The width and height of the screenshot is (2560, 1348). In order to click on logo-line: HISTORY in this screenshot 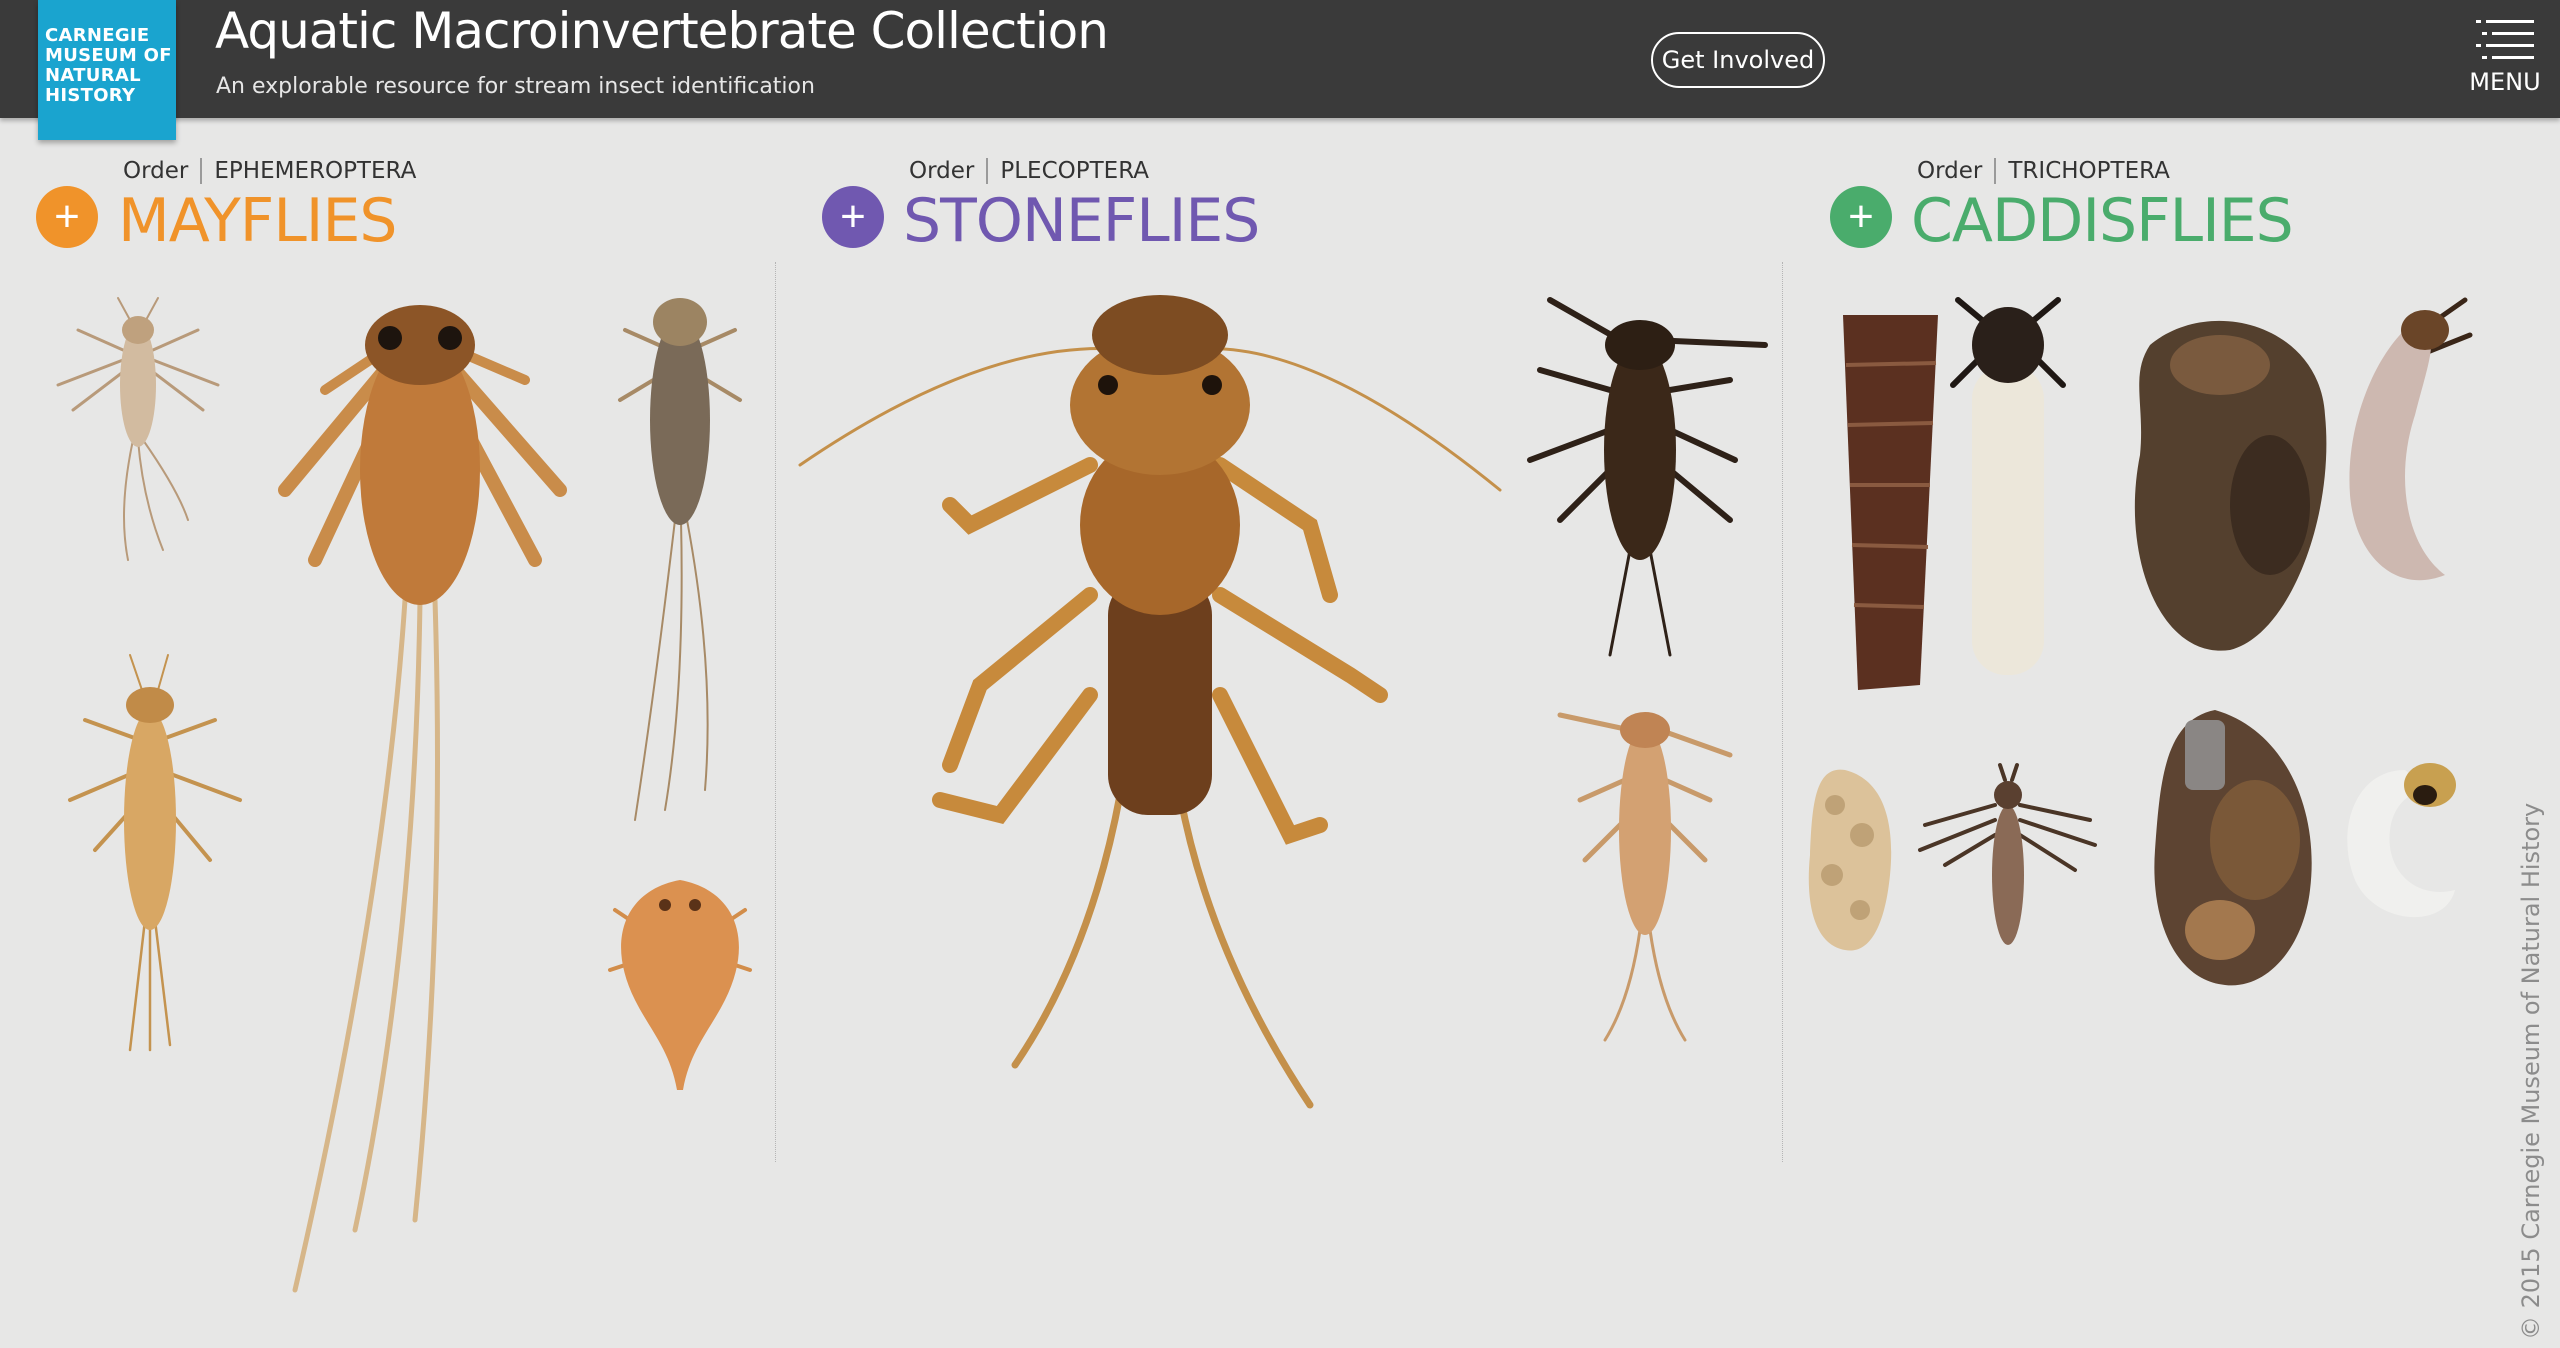, I will do `click(90, 95)`.